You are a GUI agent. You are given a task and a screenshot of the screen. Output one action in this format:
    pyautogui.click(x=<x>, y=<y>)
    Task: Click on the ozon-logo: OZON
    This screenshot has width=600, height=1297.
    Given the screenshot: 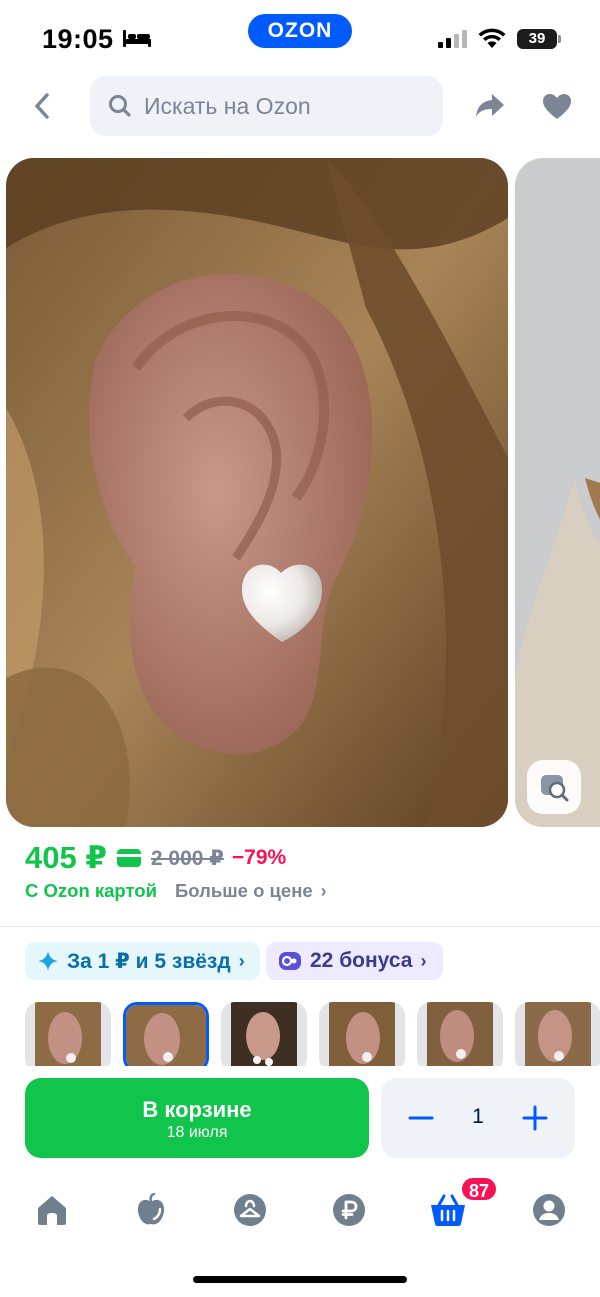 What is the action you would take?
    pyautogui.click(x=300, y=31)
    